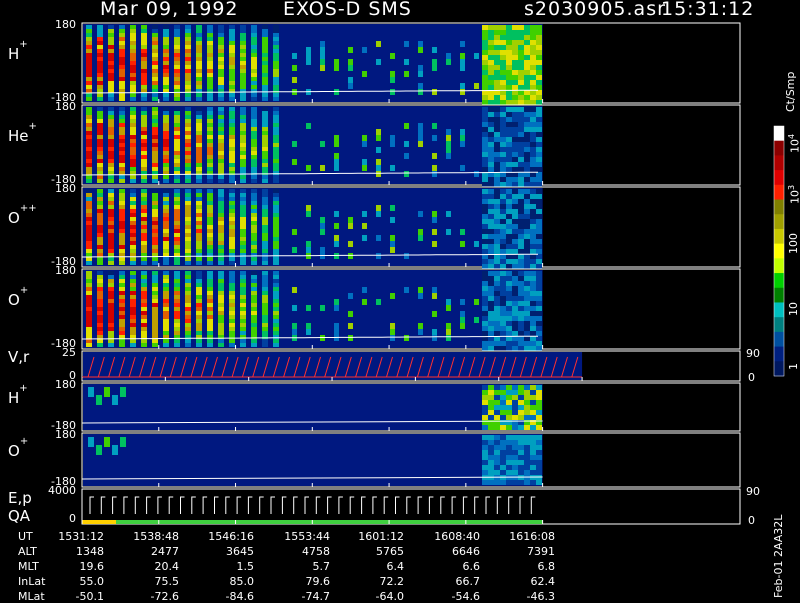 The image size is (800, 603). What do you see at coordinates (541, 551) in the screenshot?
I see `footer-cell: 7391` at bounding box center [541, 551].